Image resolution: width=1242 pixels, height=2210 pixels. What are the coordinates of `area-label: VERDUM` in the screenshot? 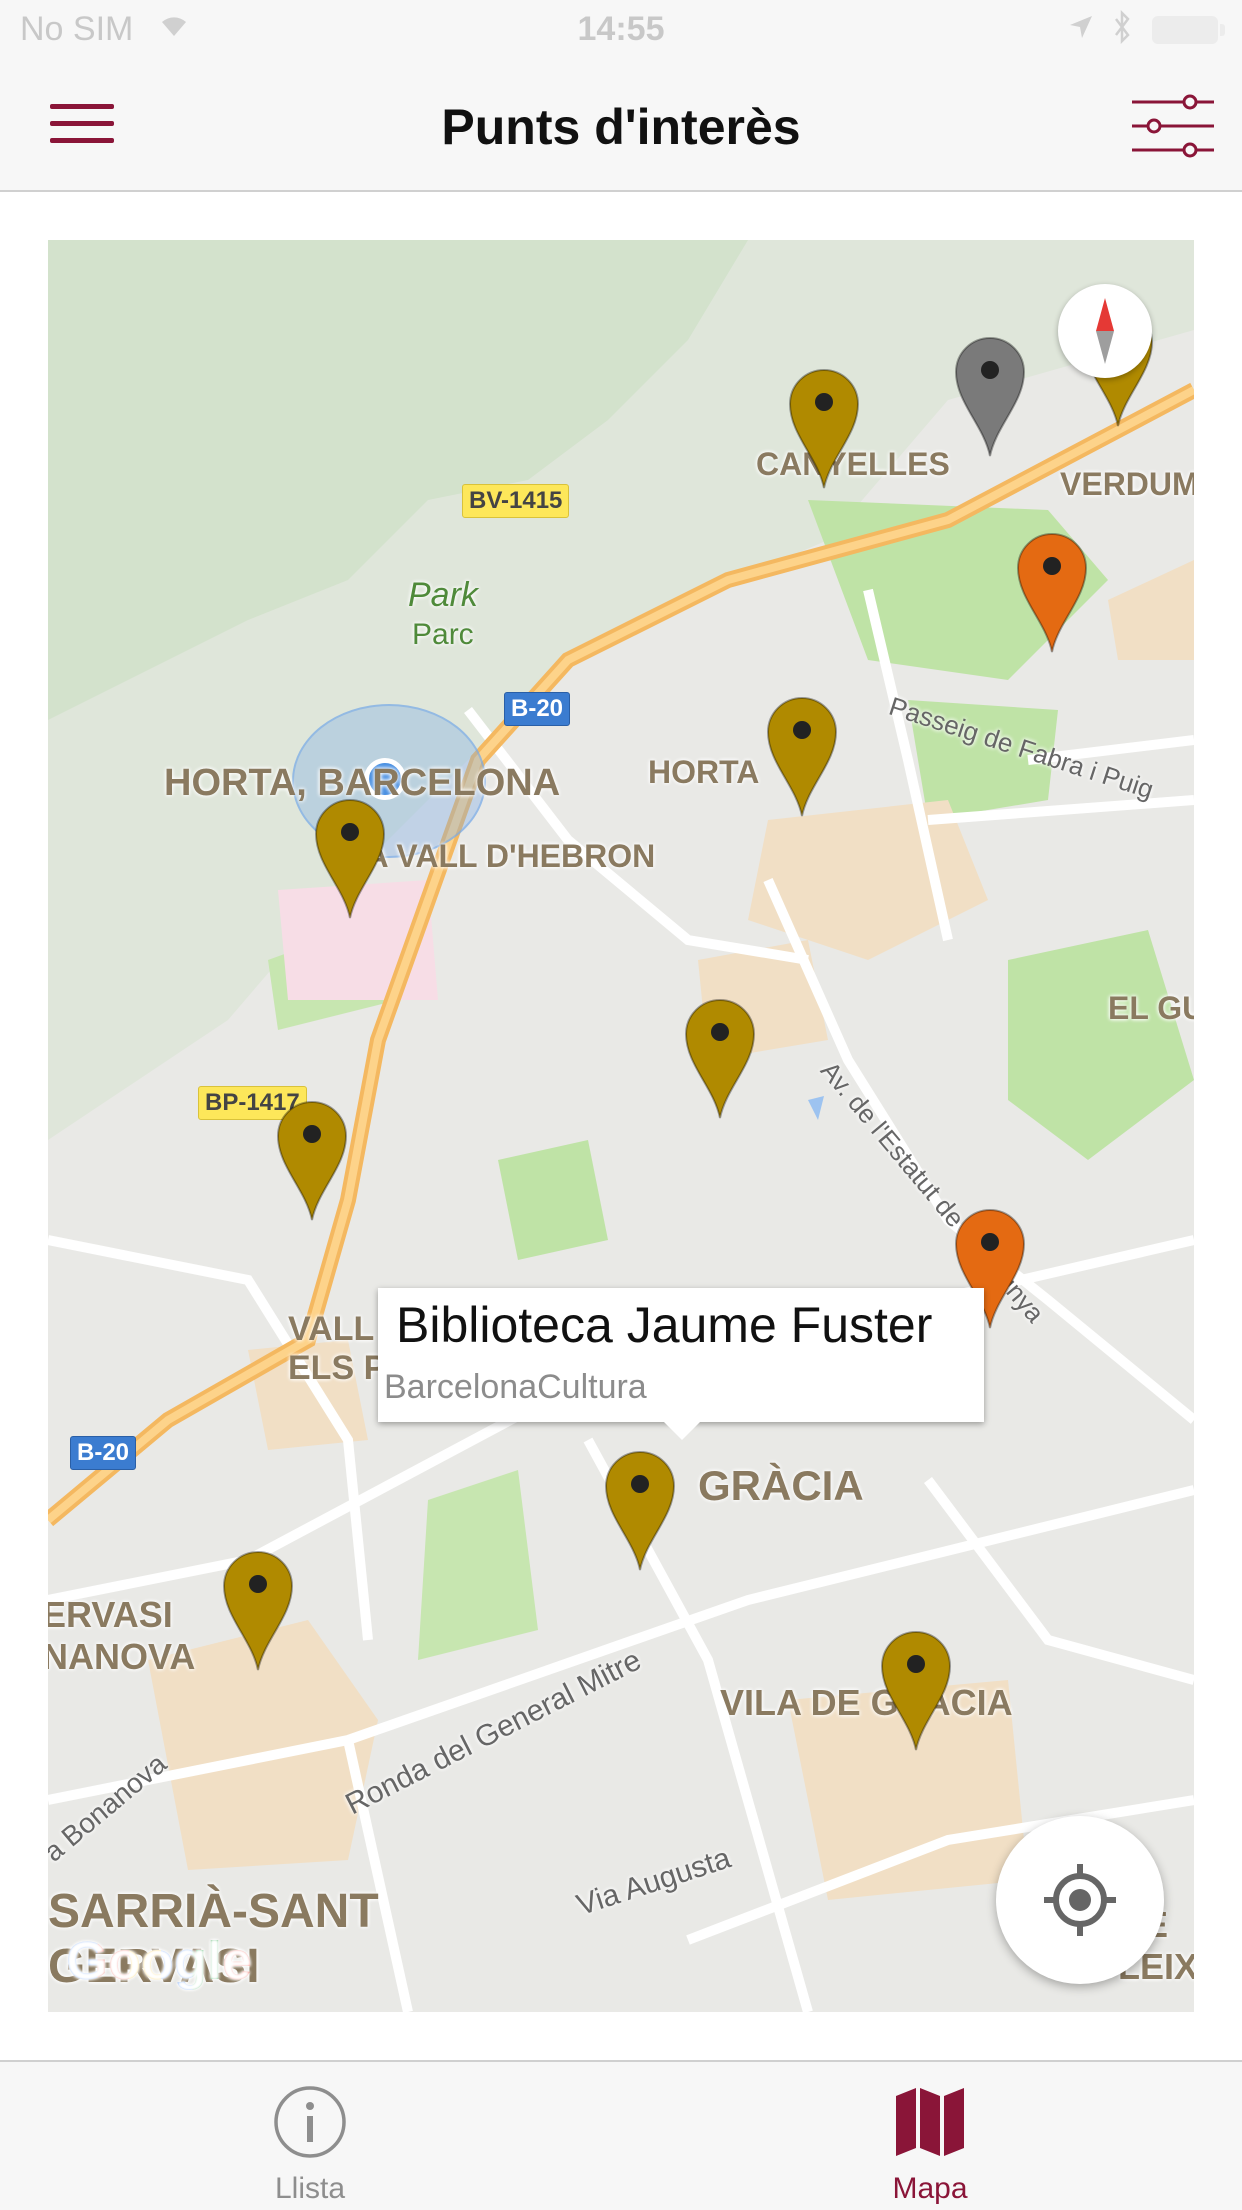 It's located at (1127, 484).